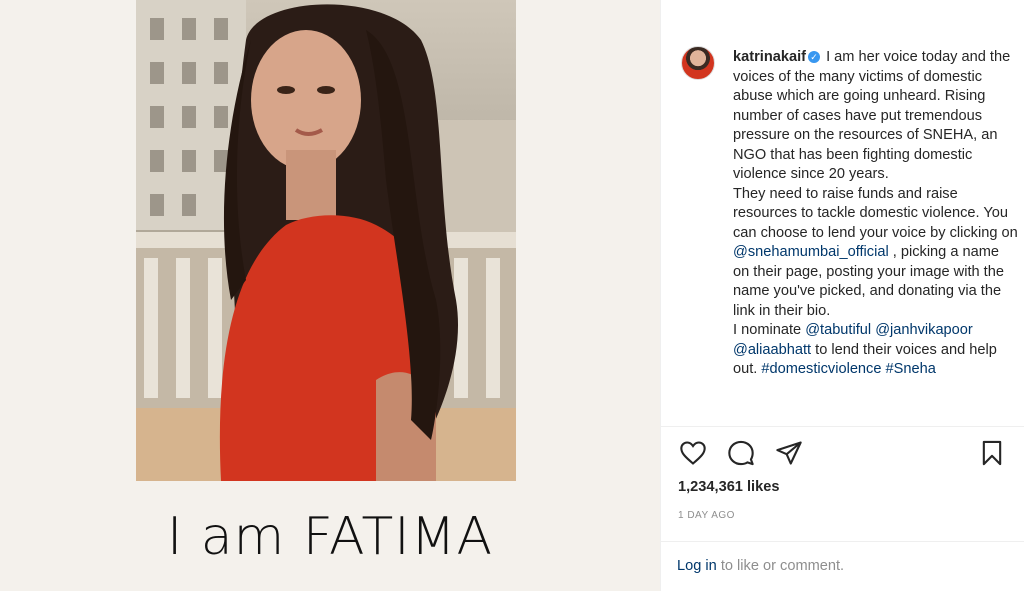 The width and height of the screenshot is (1024, 592). I want to click on hashtag-link: #Sneha, so click(911, 369).